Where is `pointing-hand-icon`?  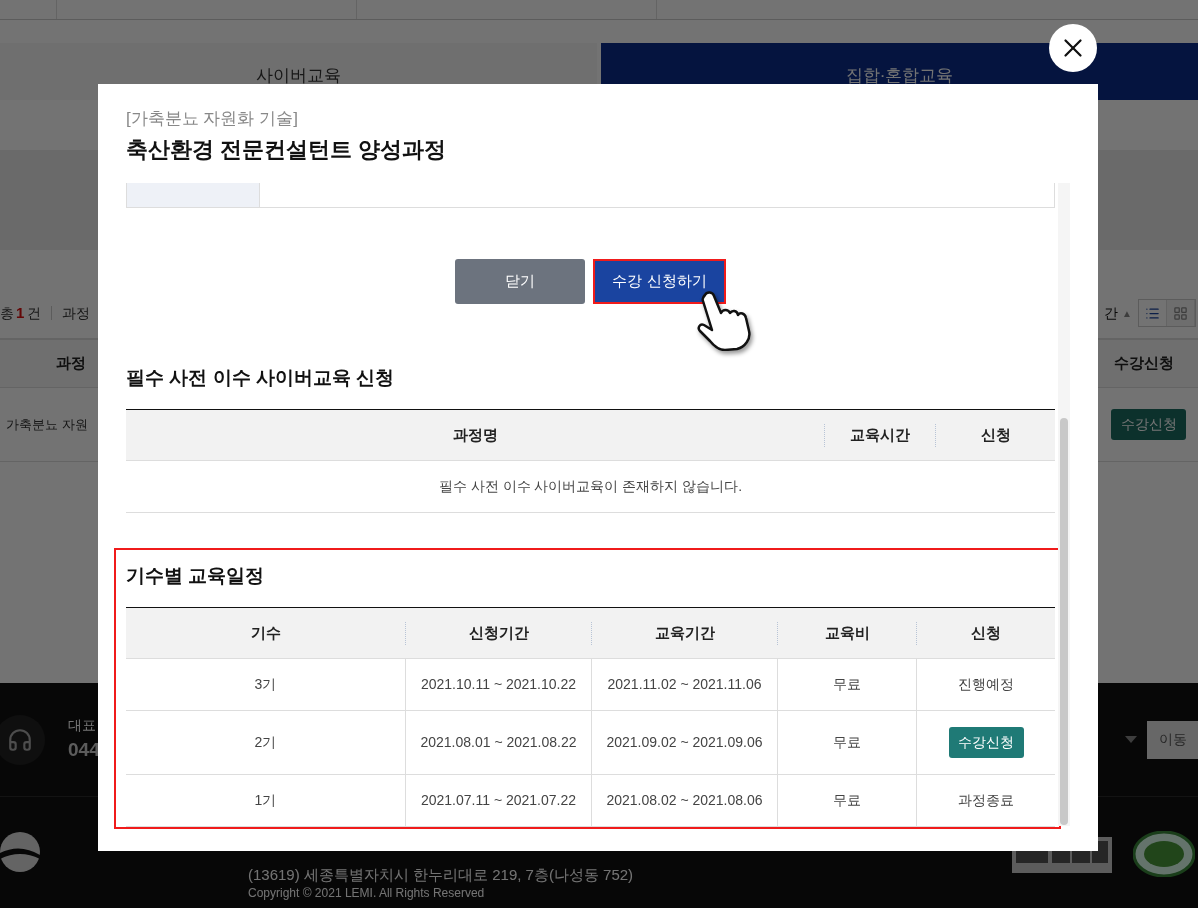
pointing-hand-icon is located at coordinates (724, 320).